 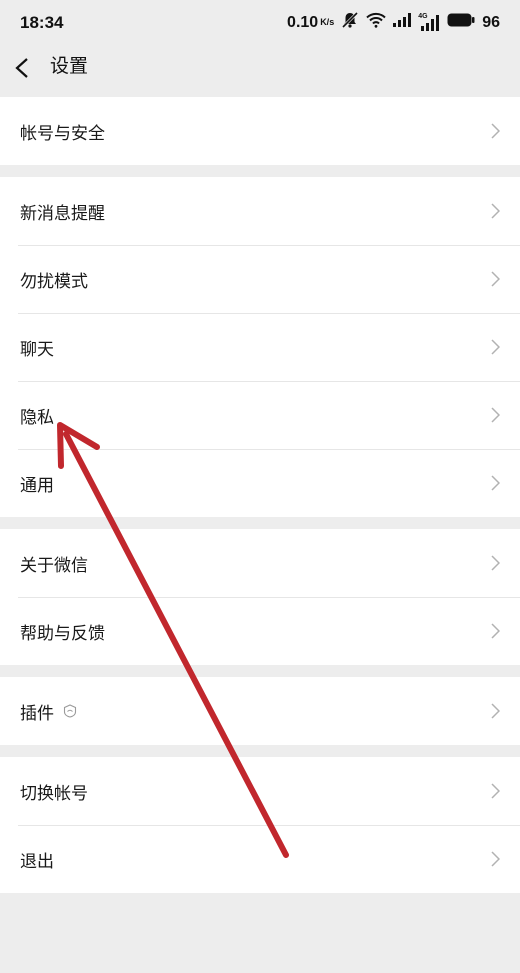 What do you see at coordinates (376, 22) in the screenshot?
I see `wifi-icon` at bounding box center [376, 22].